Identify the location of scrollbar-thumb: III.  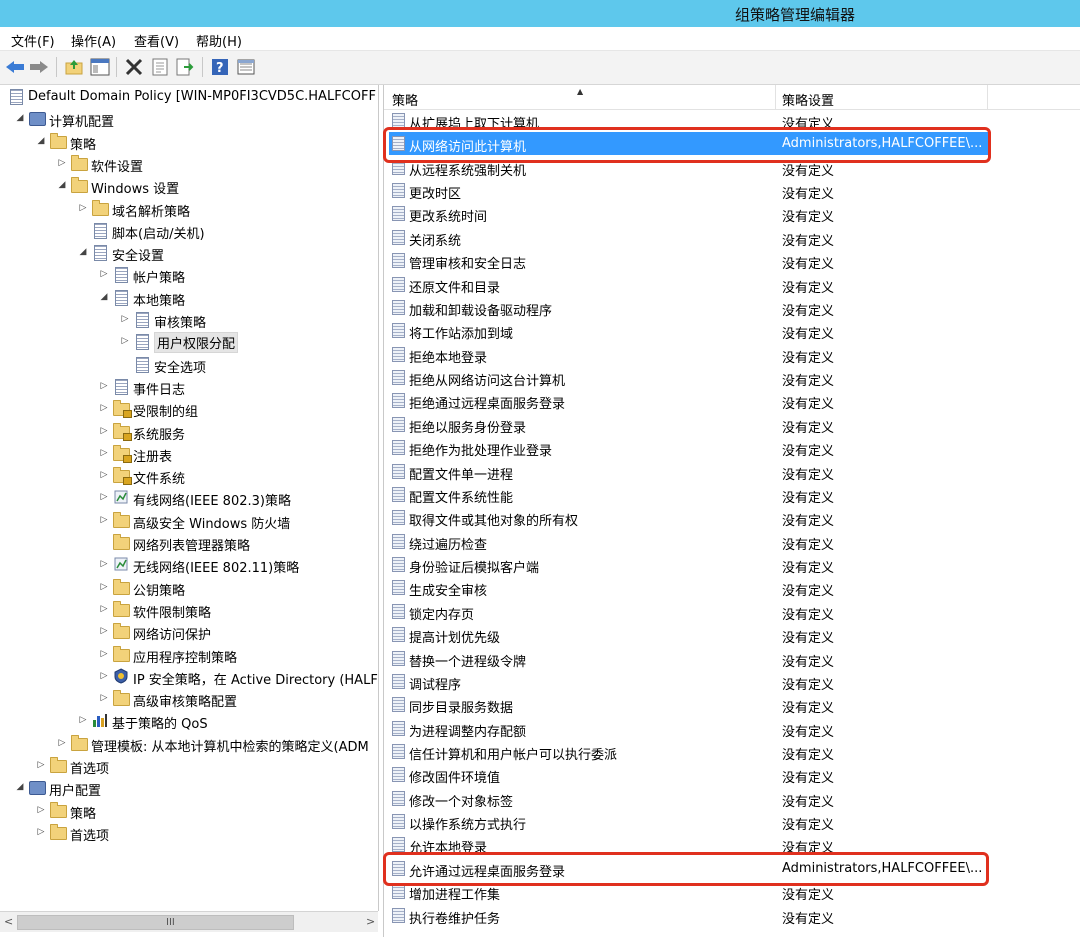
(155, 922).